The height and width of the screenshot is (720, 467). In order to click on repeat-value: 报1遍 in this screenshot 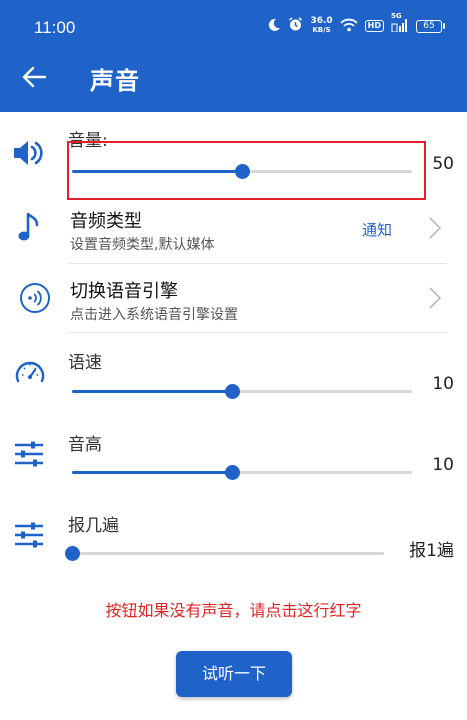, I will do `click(431, 551)`.